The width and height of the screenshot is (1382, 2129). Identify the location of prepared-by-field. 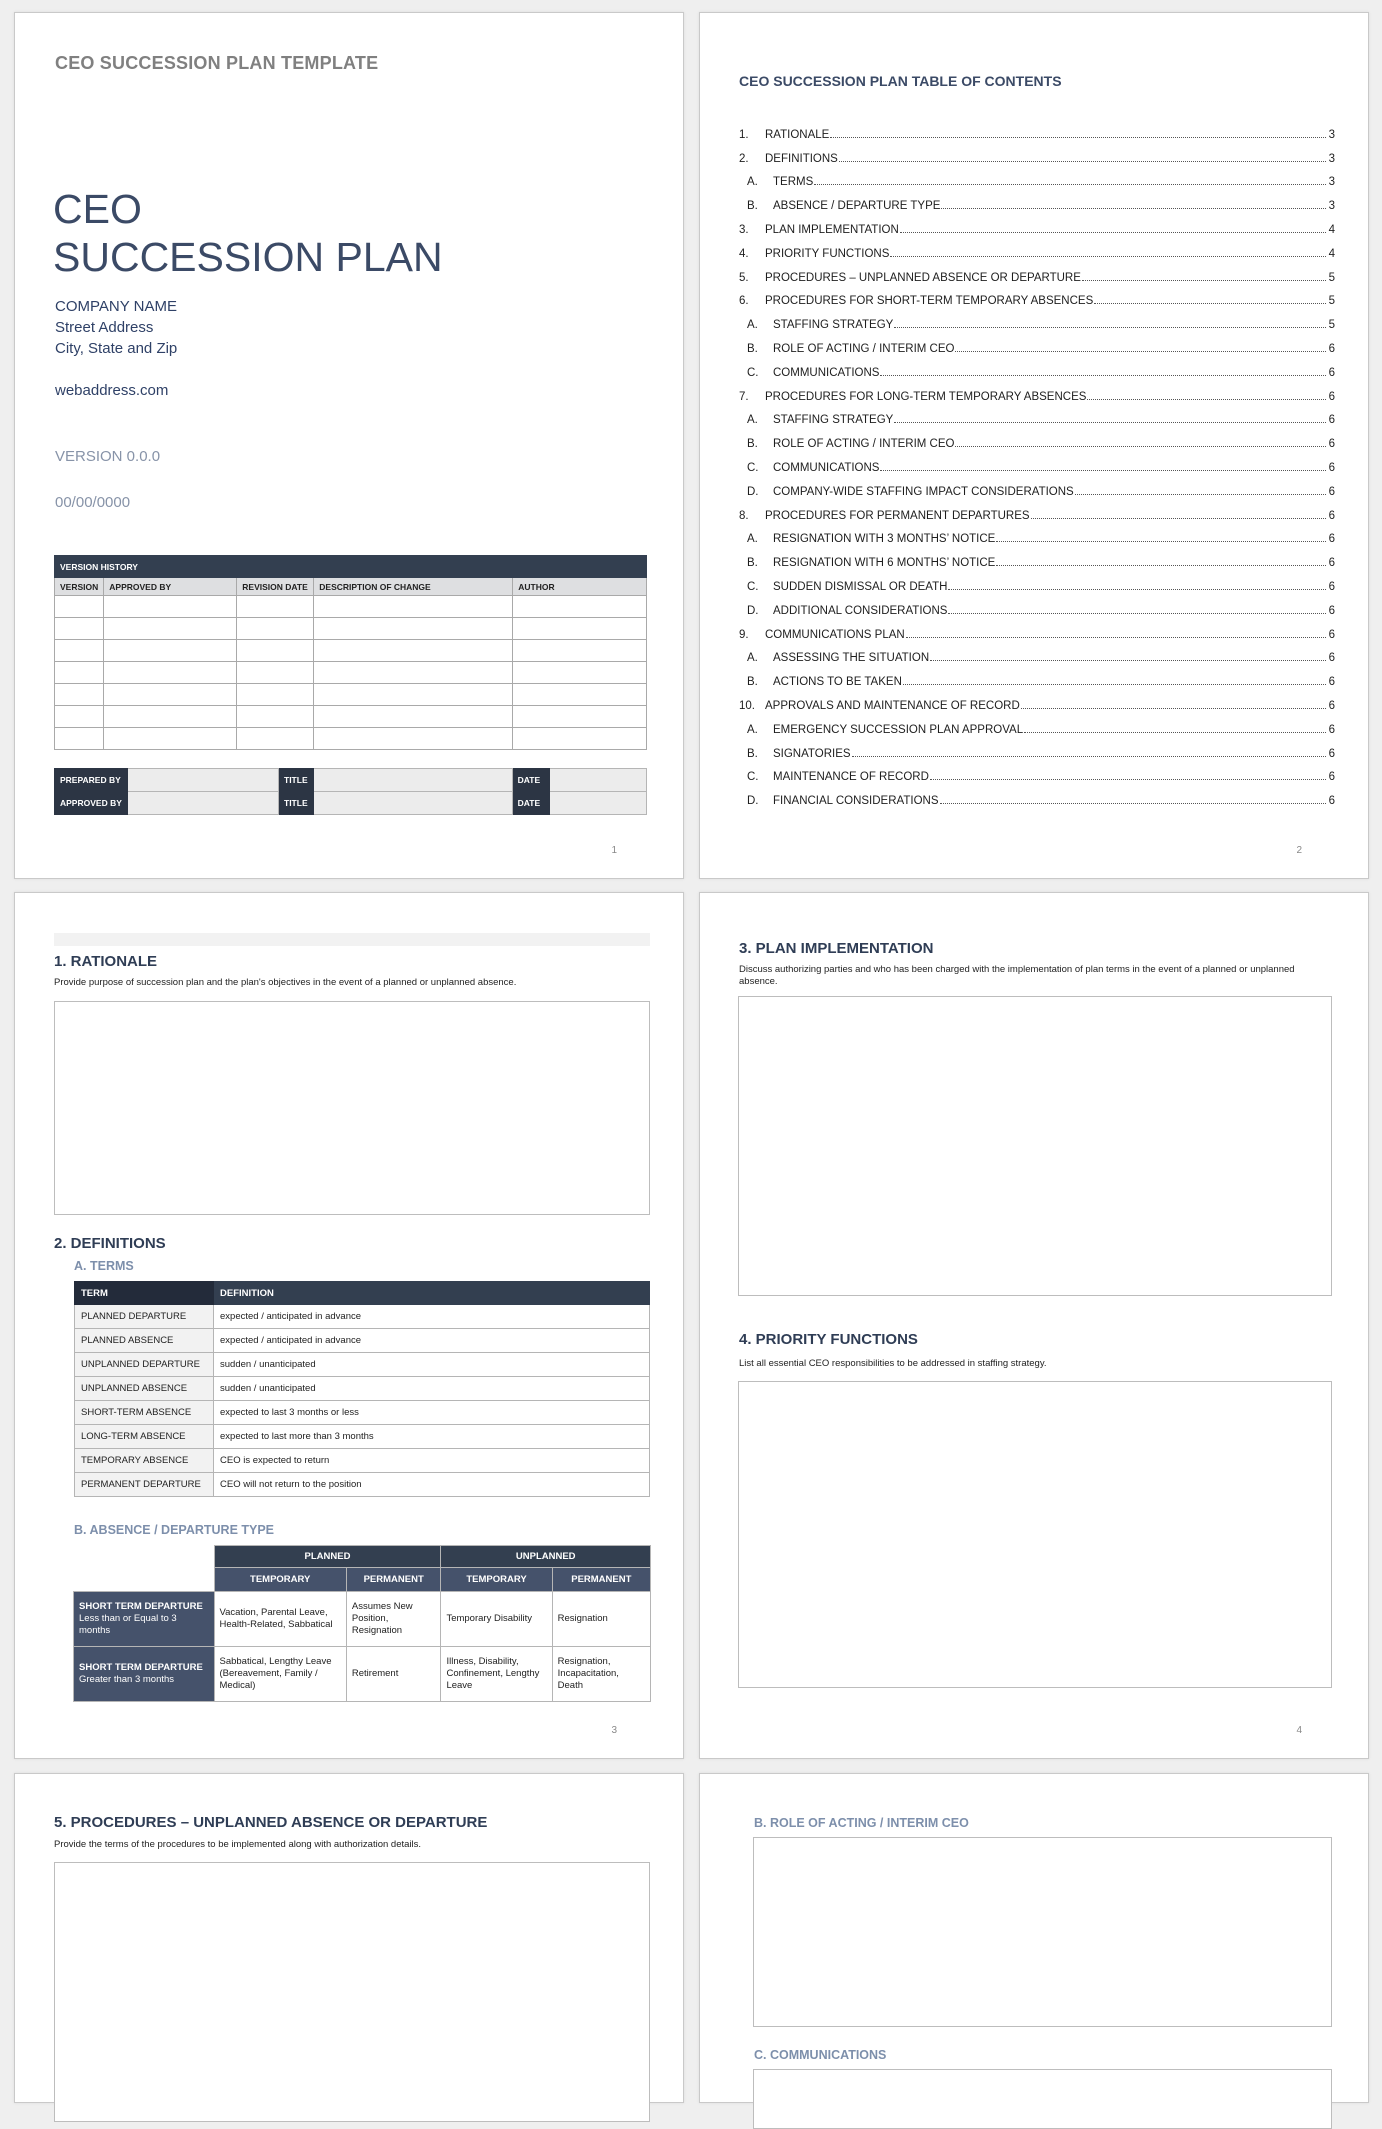
(203, 780).